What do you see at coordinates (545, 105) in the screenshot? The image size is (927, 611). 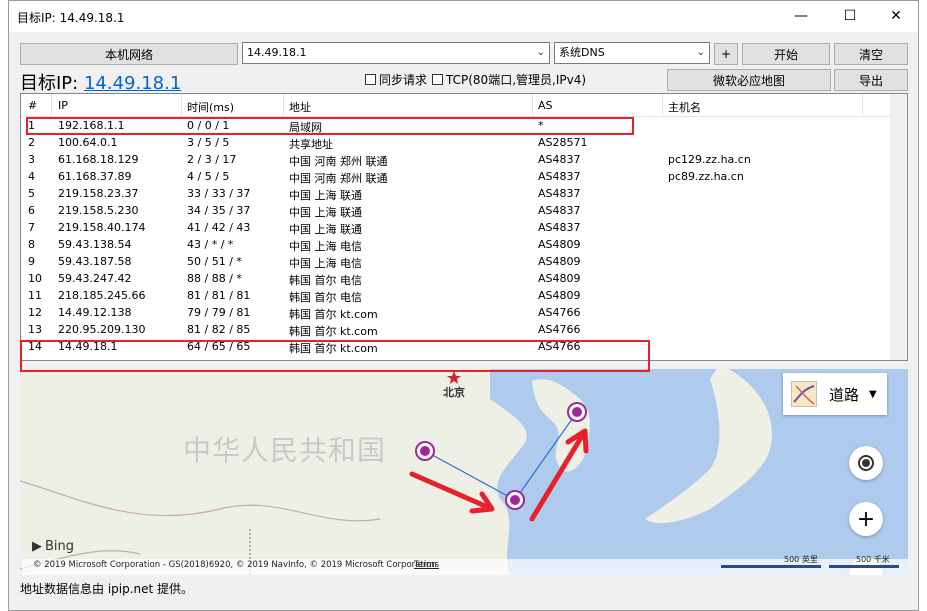 I see `col-header-as: AS` at bounding box center [545, 105].